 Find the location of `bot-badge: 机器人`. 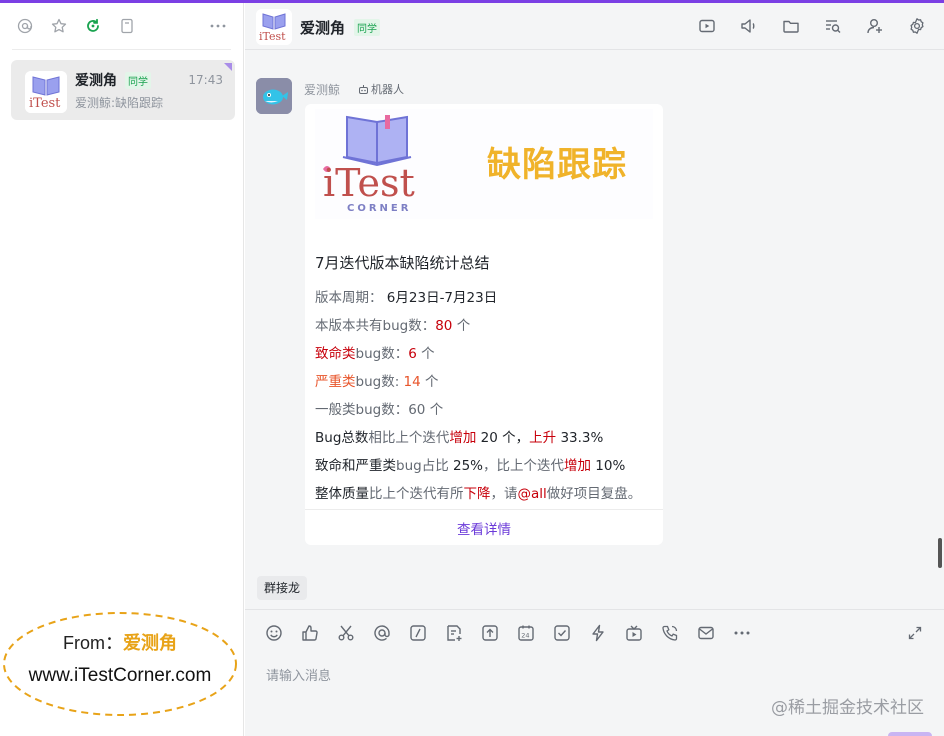

bot-badge: 机器人 is located at coordinates (381, 89).